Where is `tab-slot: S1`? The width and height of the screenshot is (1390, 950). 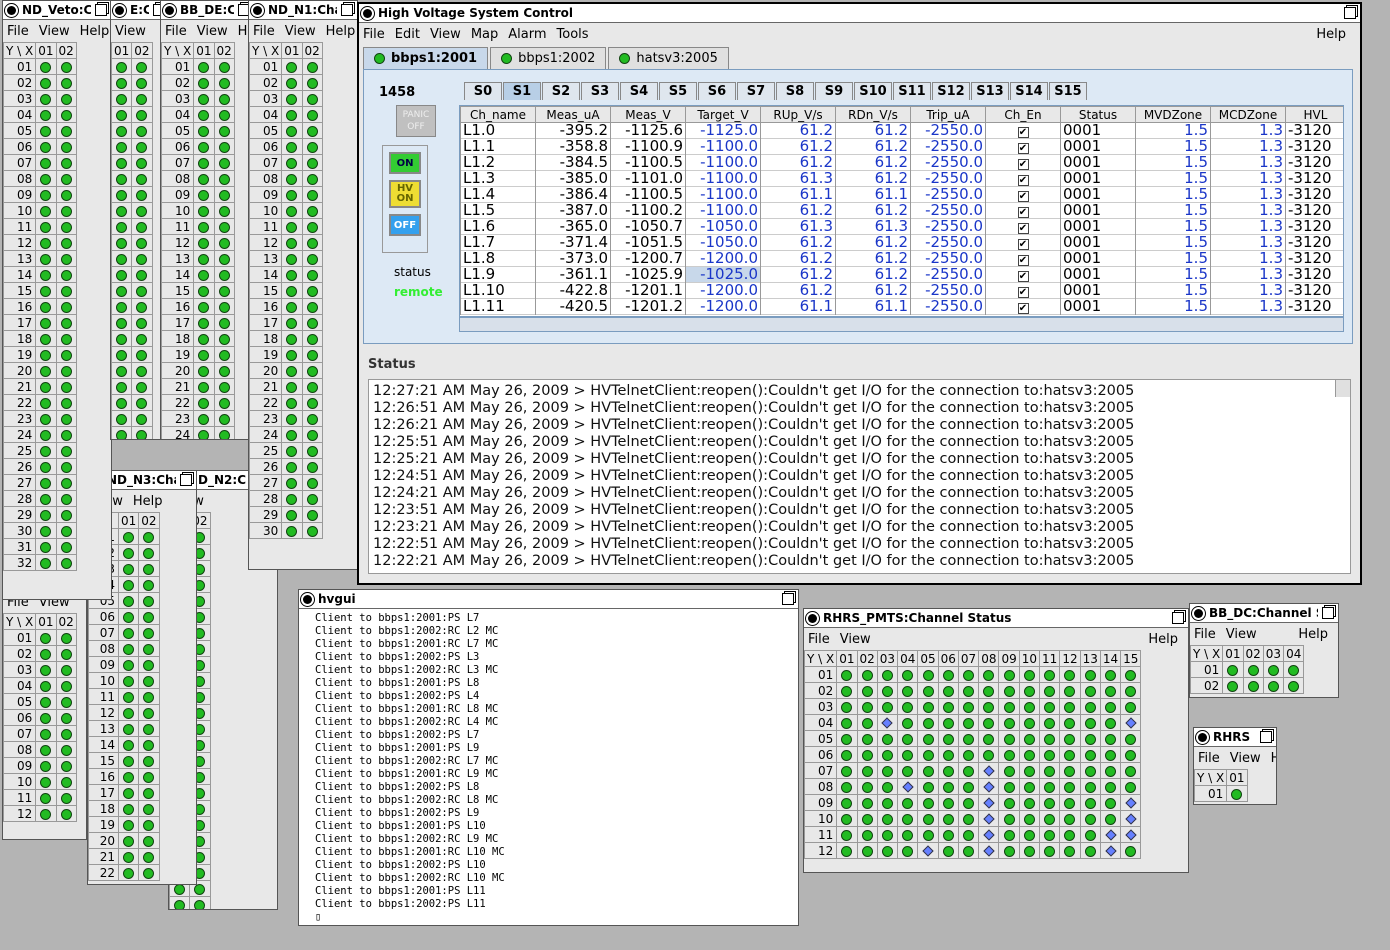
tab-slot: S1 is located at coordinates (522, 91).